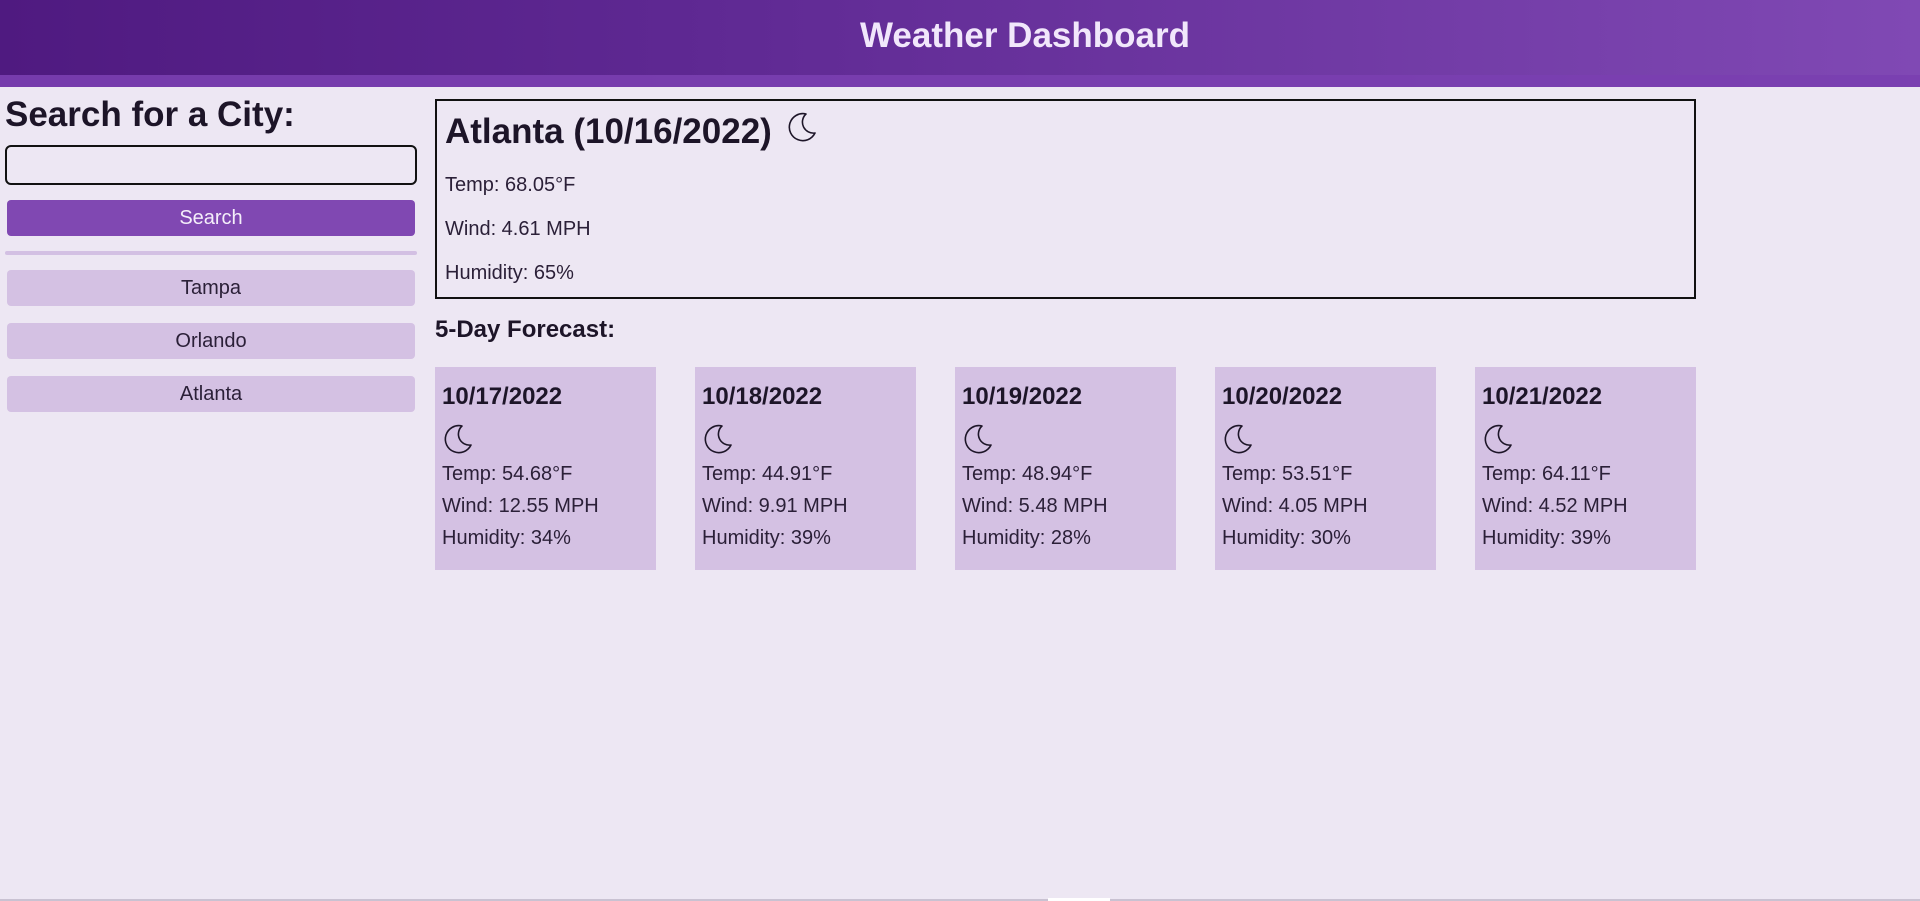  Describe the element at coordinates (1282, 396) in the screenshot. I see `forecast-date: 10/20/2022` at that location.